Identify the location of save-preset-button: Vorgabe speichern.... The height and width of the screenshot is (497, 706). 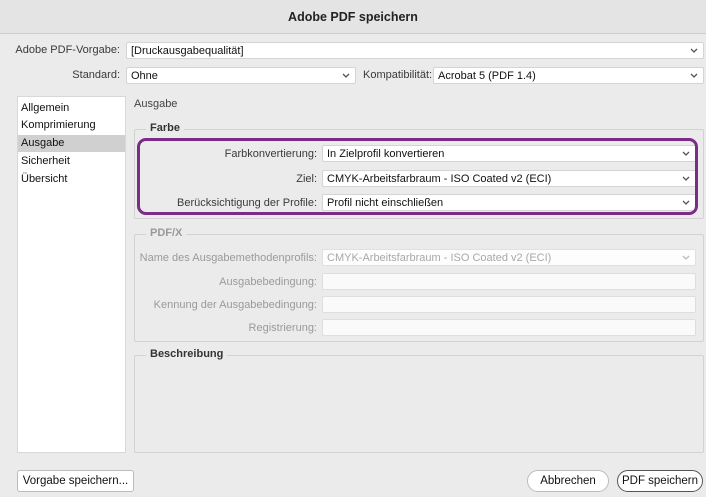
(75, 481).